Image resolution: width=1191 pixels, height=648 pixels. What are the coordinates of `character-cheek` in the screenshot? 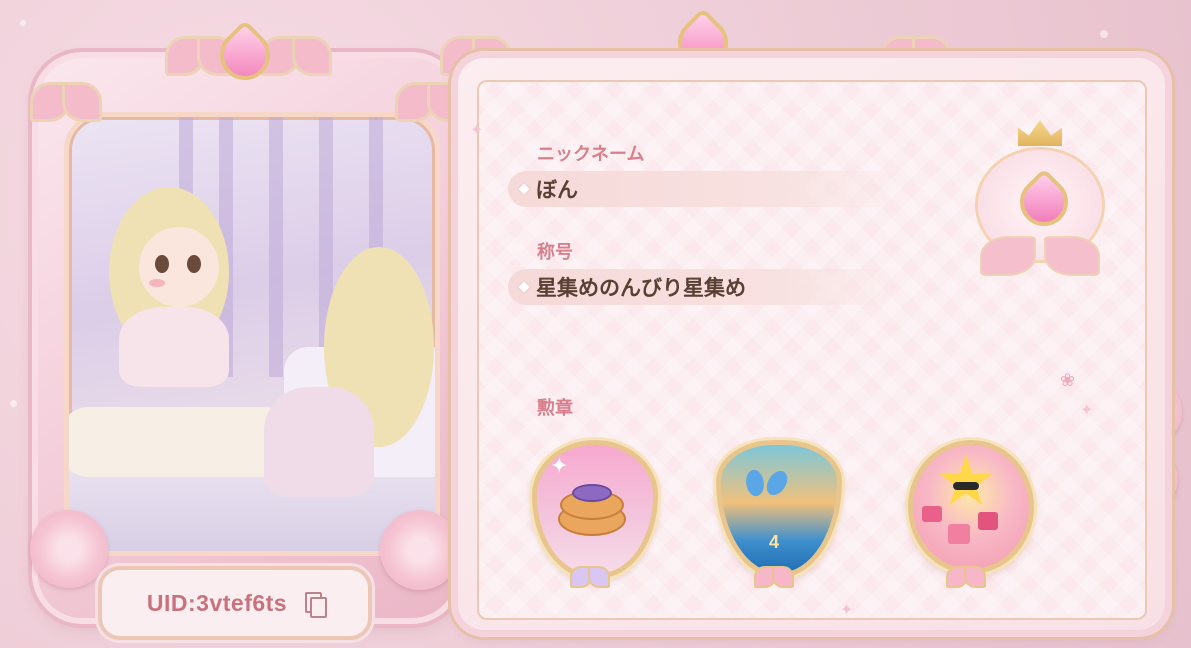 It's located at (157, 283).